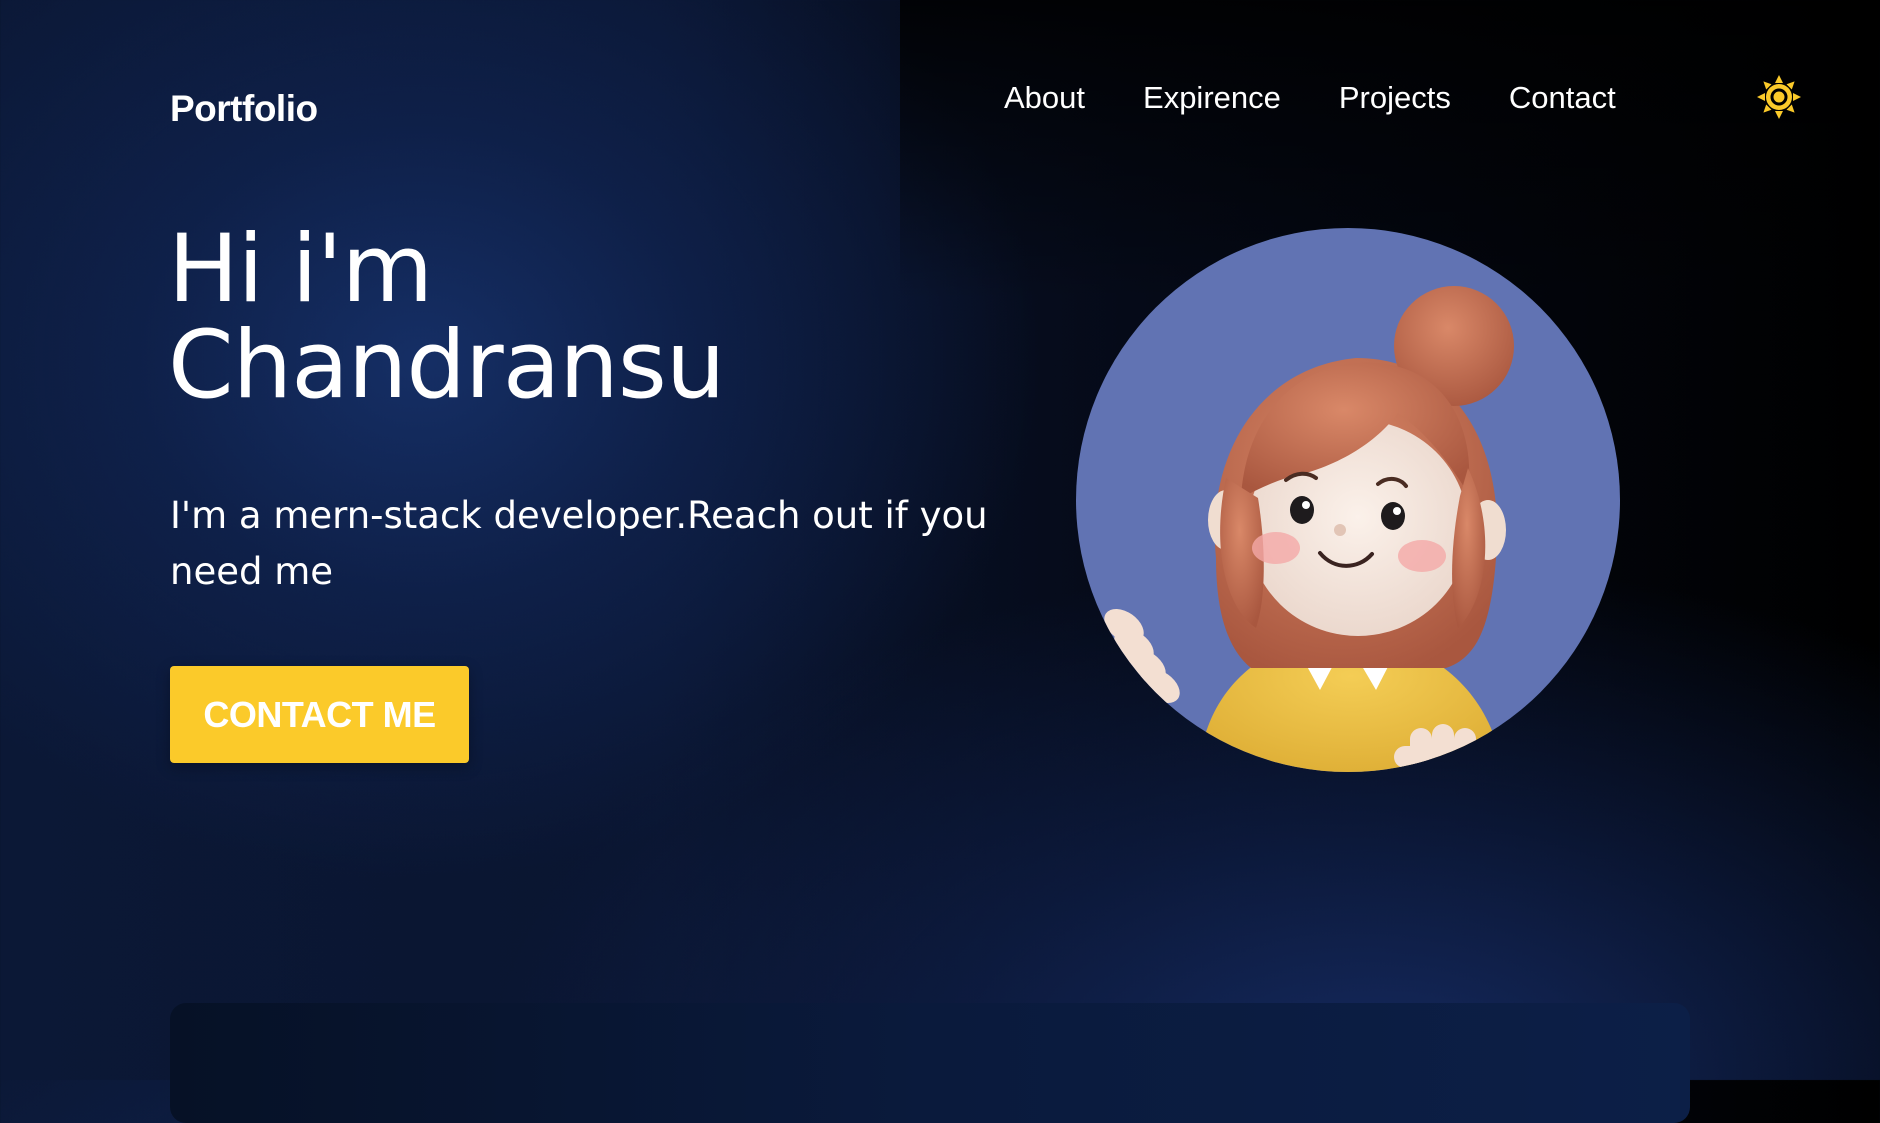 This screenshot has height=1123, width=1880. Describe the element at coordinates (1310, 98) in the screenshot. I see `main-nav: About Expirence Projects Contact` at that location.